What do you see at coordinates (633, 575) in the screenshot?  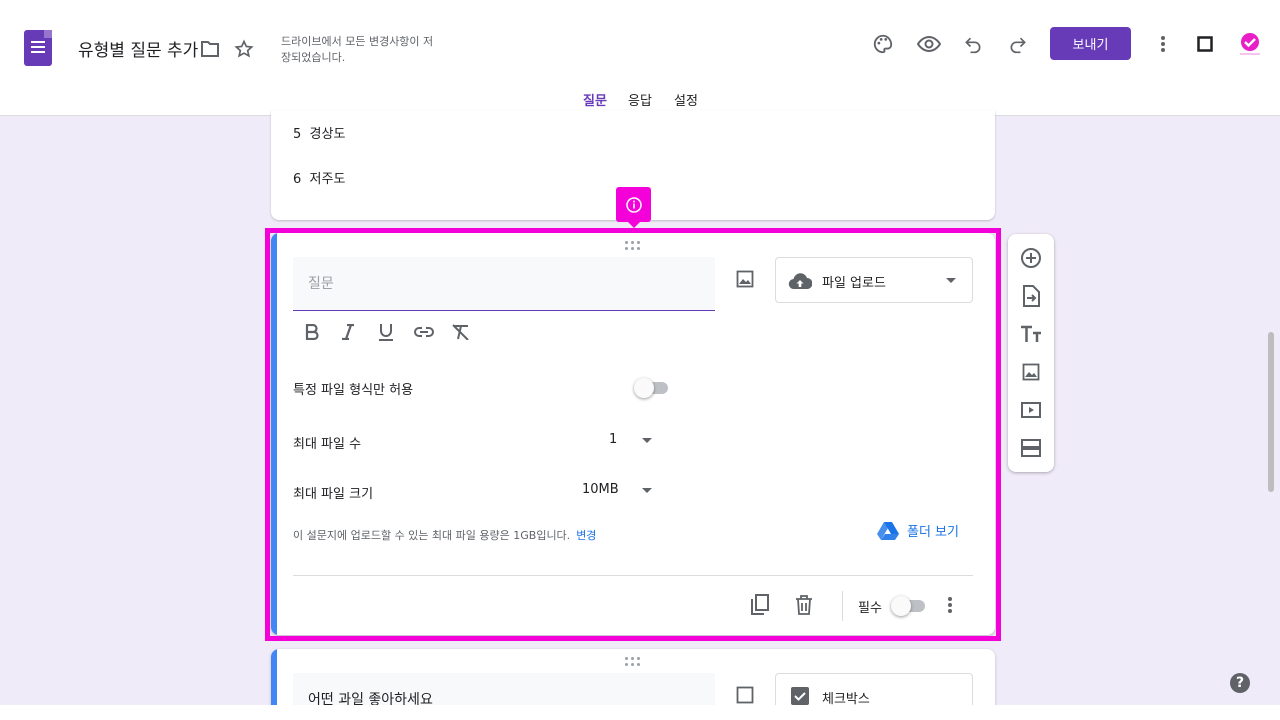 I see `card-divider` at bounding box center [633, 575].